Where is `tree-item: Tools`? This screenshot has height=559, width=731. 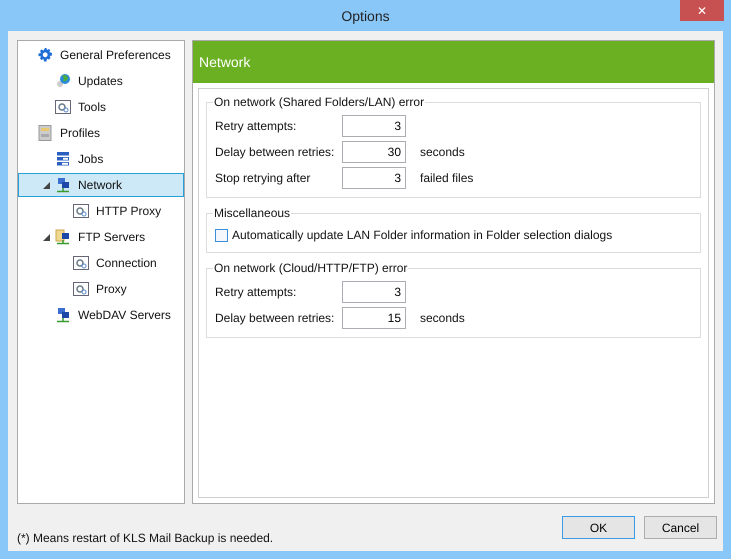 tree-item: Tools is located at coordinates (101, 107).